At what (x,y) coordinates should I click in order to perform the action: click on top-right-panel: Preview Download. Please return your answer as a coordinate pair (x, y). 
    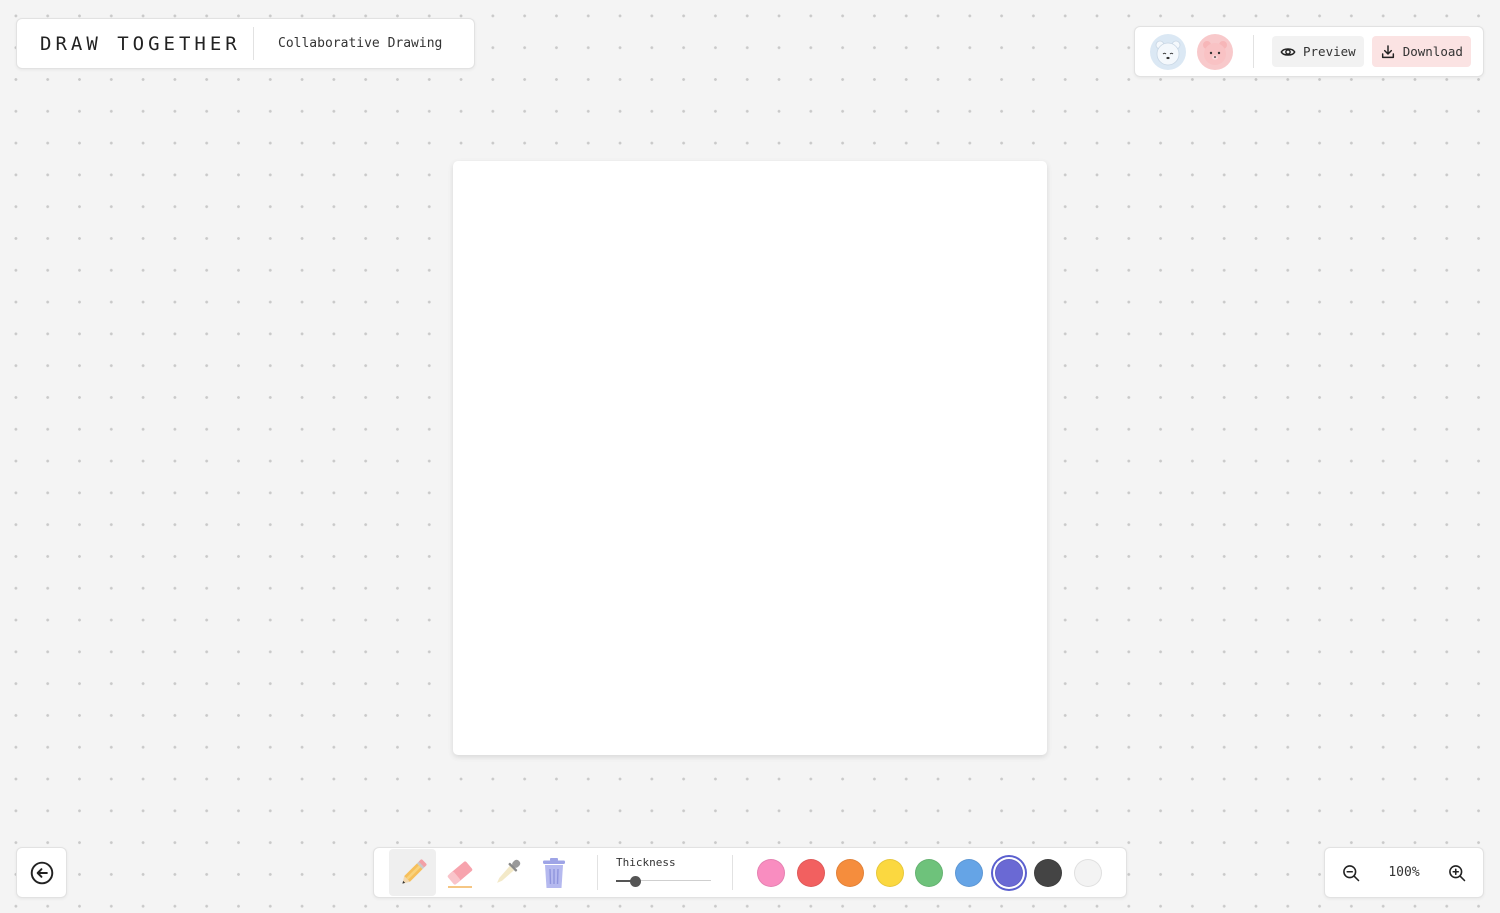
    Looking at the image, I should click on (1309, 51).